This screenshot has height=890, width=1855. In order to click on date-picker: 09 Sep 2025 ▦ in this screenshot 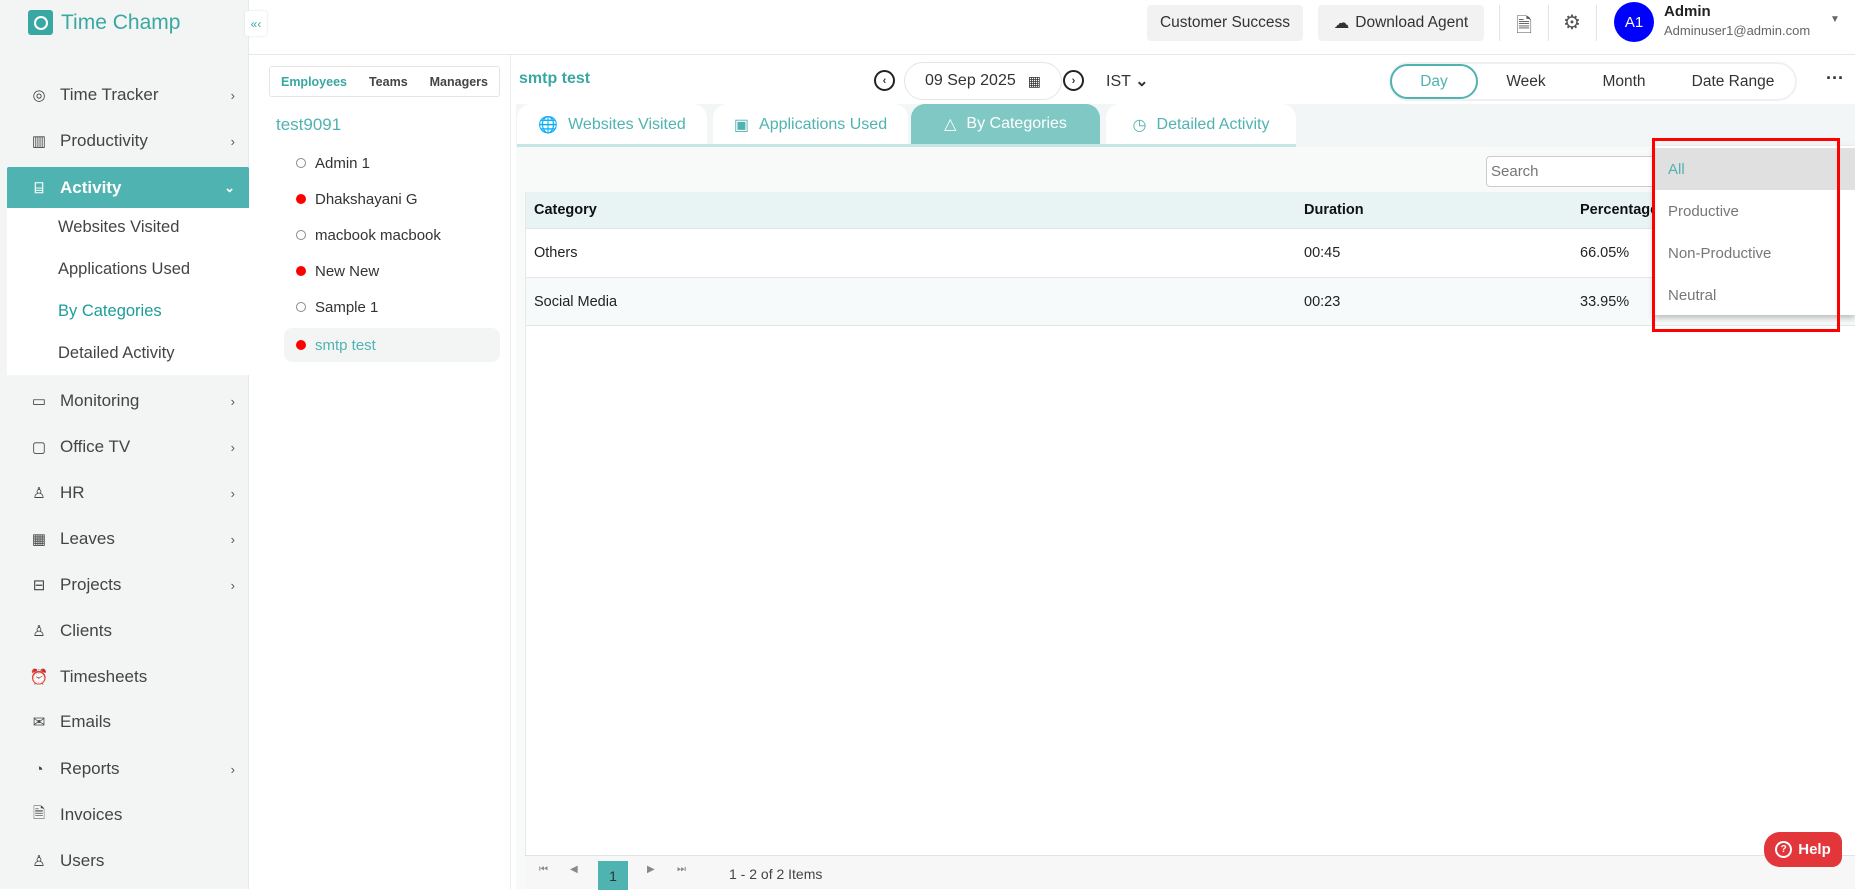, I will do `click(983, 81)`.